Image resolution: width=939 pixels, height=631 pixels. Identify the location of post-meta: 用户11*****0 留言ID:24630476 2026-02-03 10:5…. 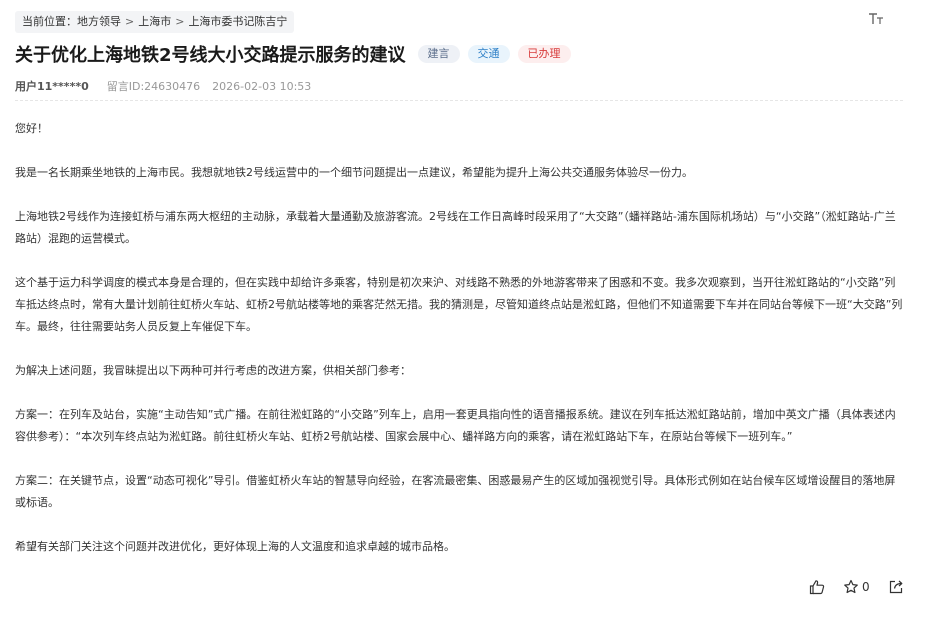
(163, 86).